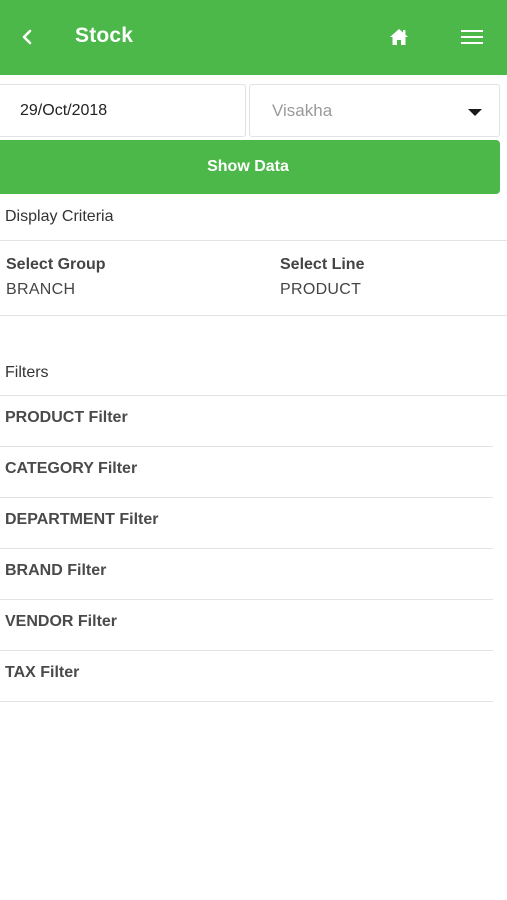 The image size is (507, 900). I want to click on select-line-value: PRODUCT, so click(320, 290).